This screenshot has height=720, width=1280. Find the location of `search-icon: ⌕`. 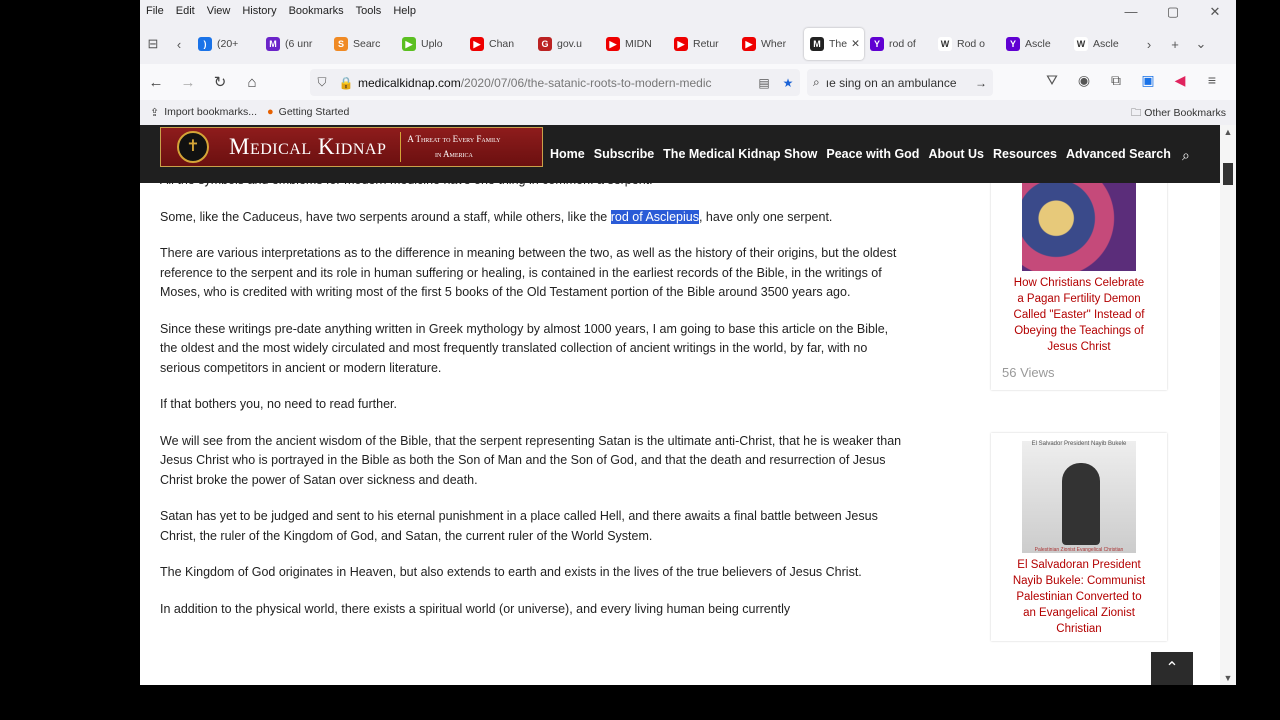

search-icon: ⌕ is located at coordinates (816, 82).